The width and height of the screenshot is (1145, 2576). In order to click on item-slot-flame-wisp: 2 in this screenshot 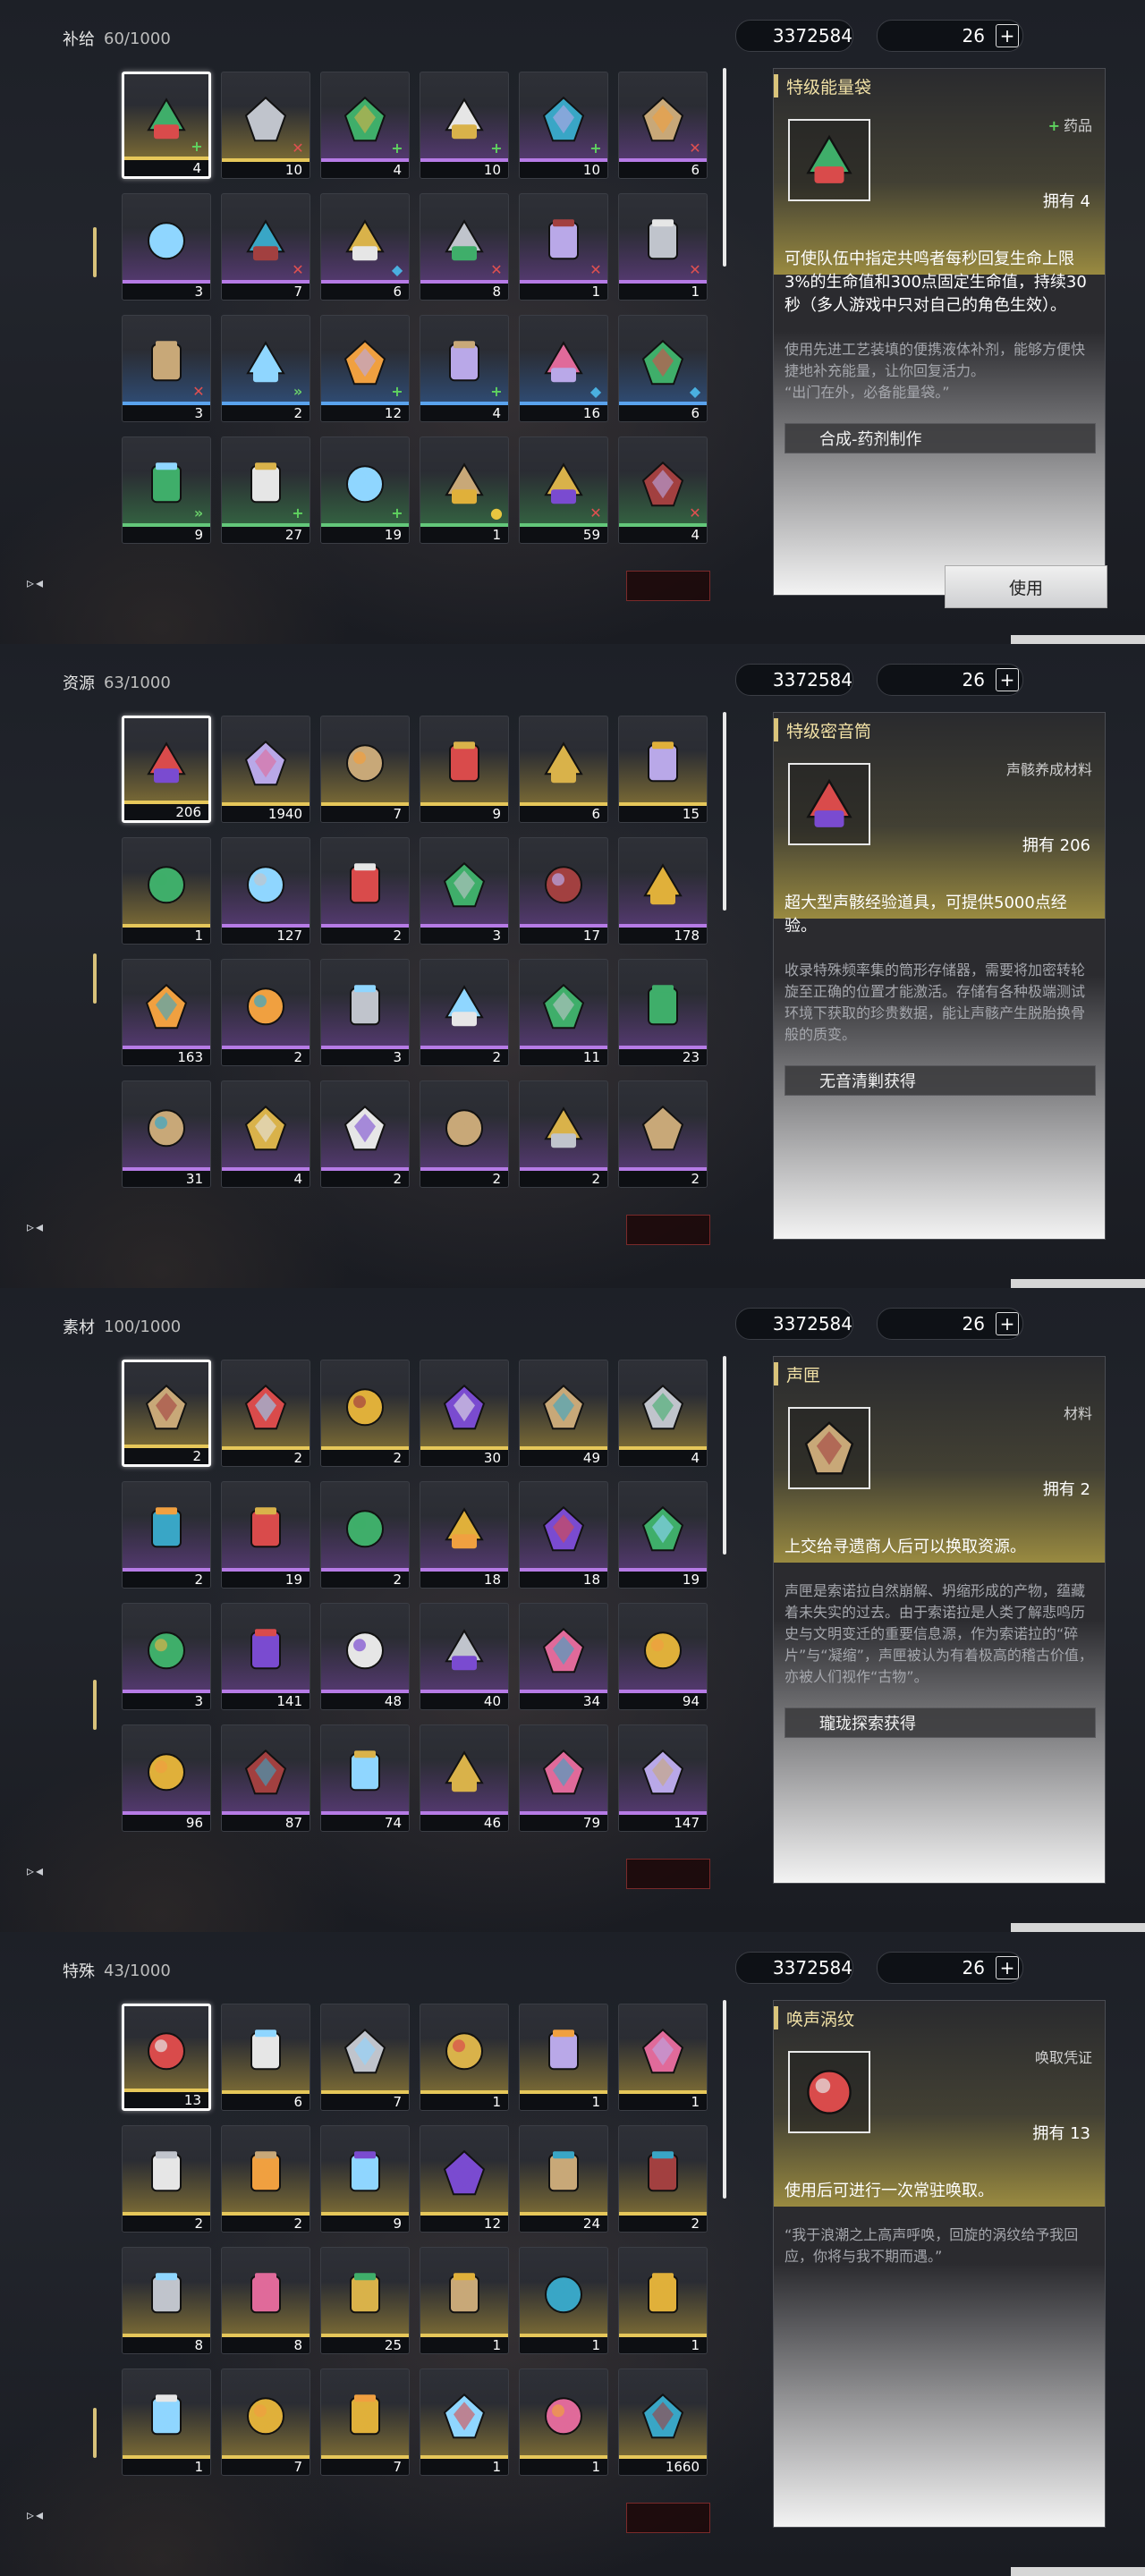, I will do `click(663, 1134)`.